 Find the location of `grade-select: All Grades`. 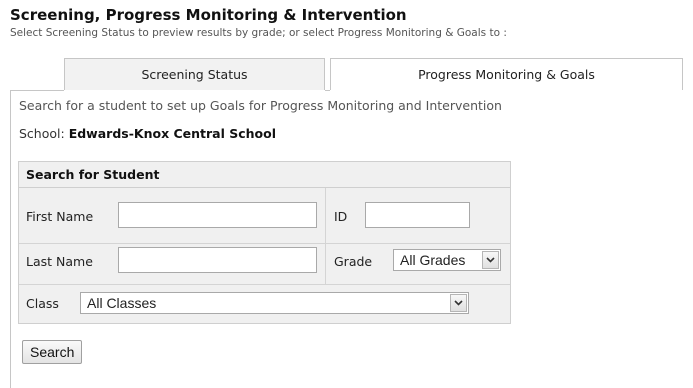

grade-select: All Grades is located at coordinates (447, 260).